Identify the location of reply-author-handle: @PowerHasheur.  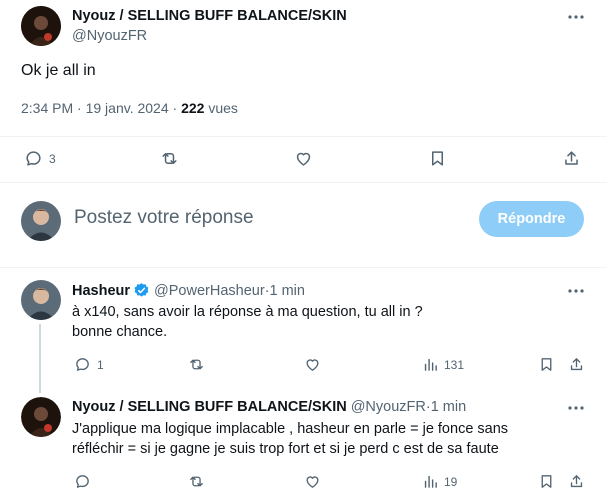
(209, 291).